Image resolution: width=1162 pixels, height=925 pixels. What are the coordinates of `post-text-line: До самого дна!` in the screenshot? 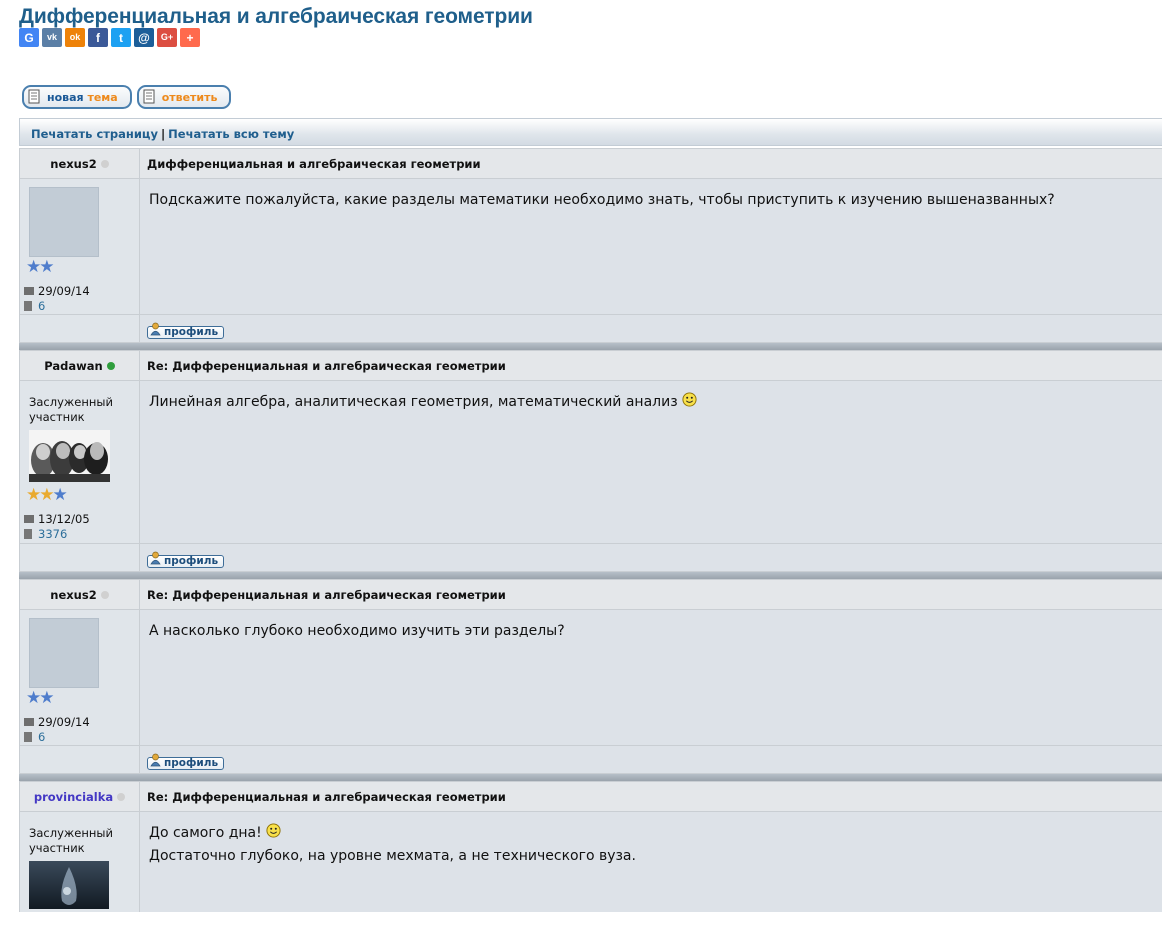 It's located at (655, 833).